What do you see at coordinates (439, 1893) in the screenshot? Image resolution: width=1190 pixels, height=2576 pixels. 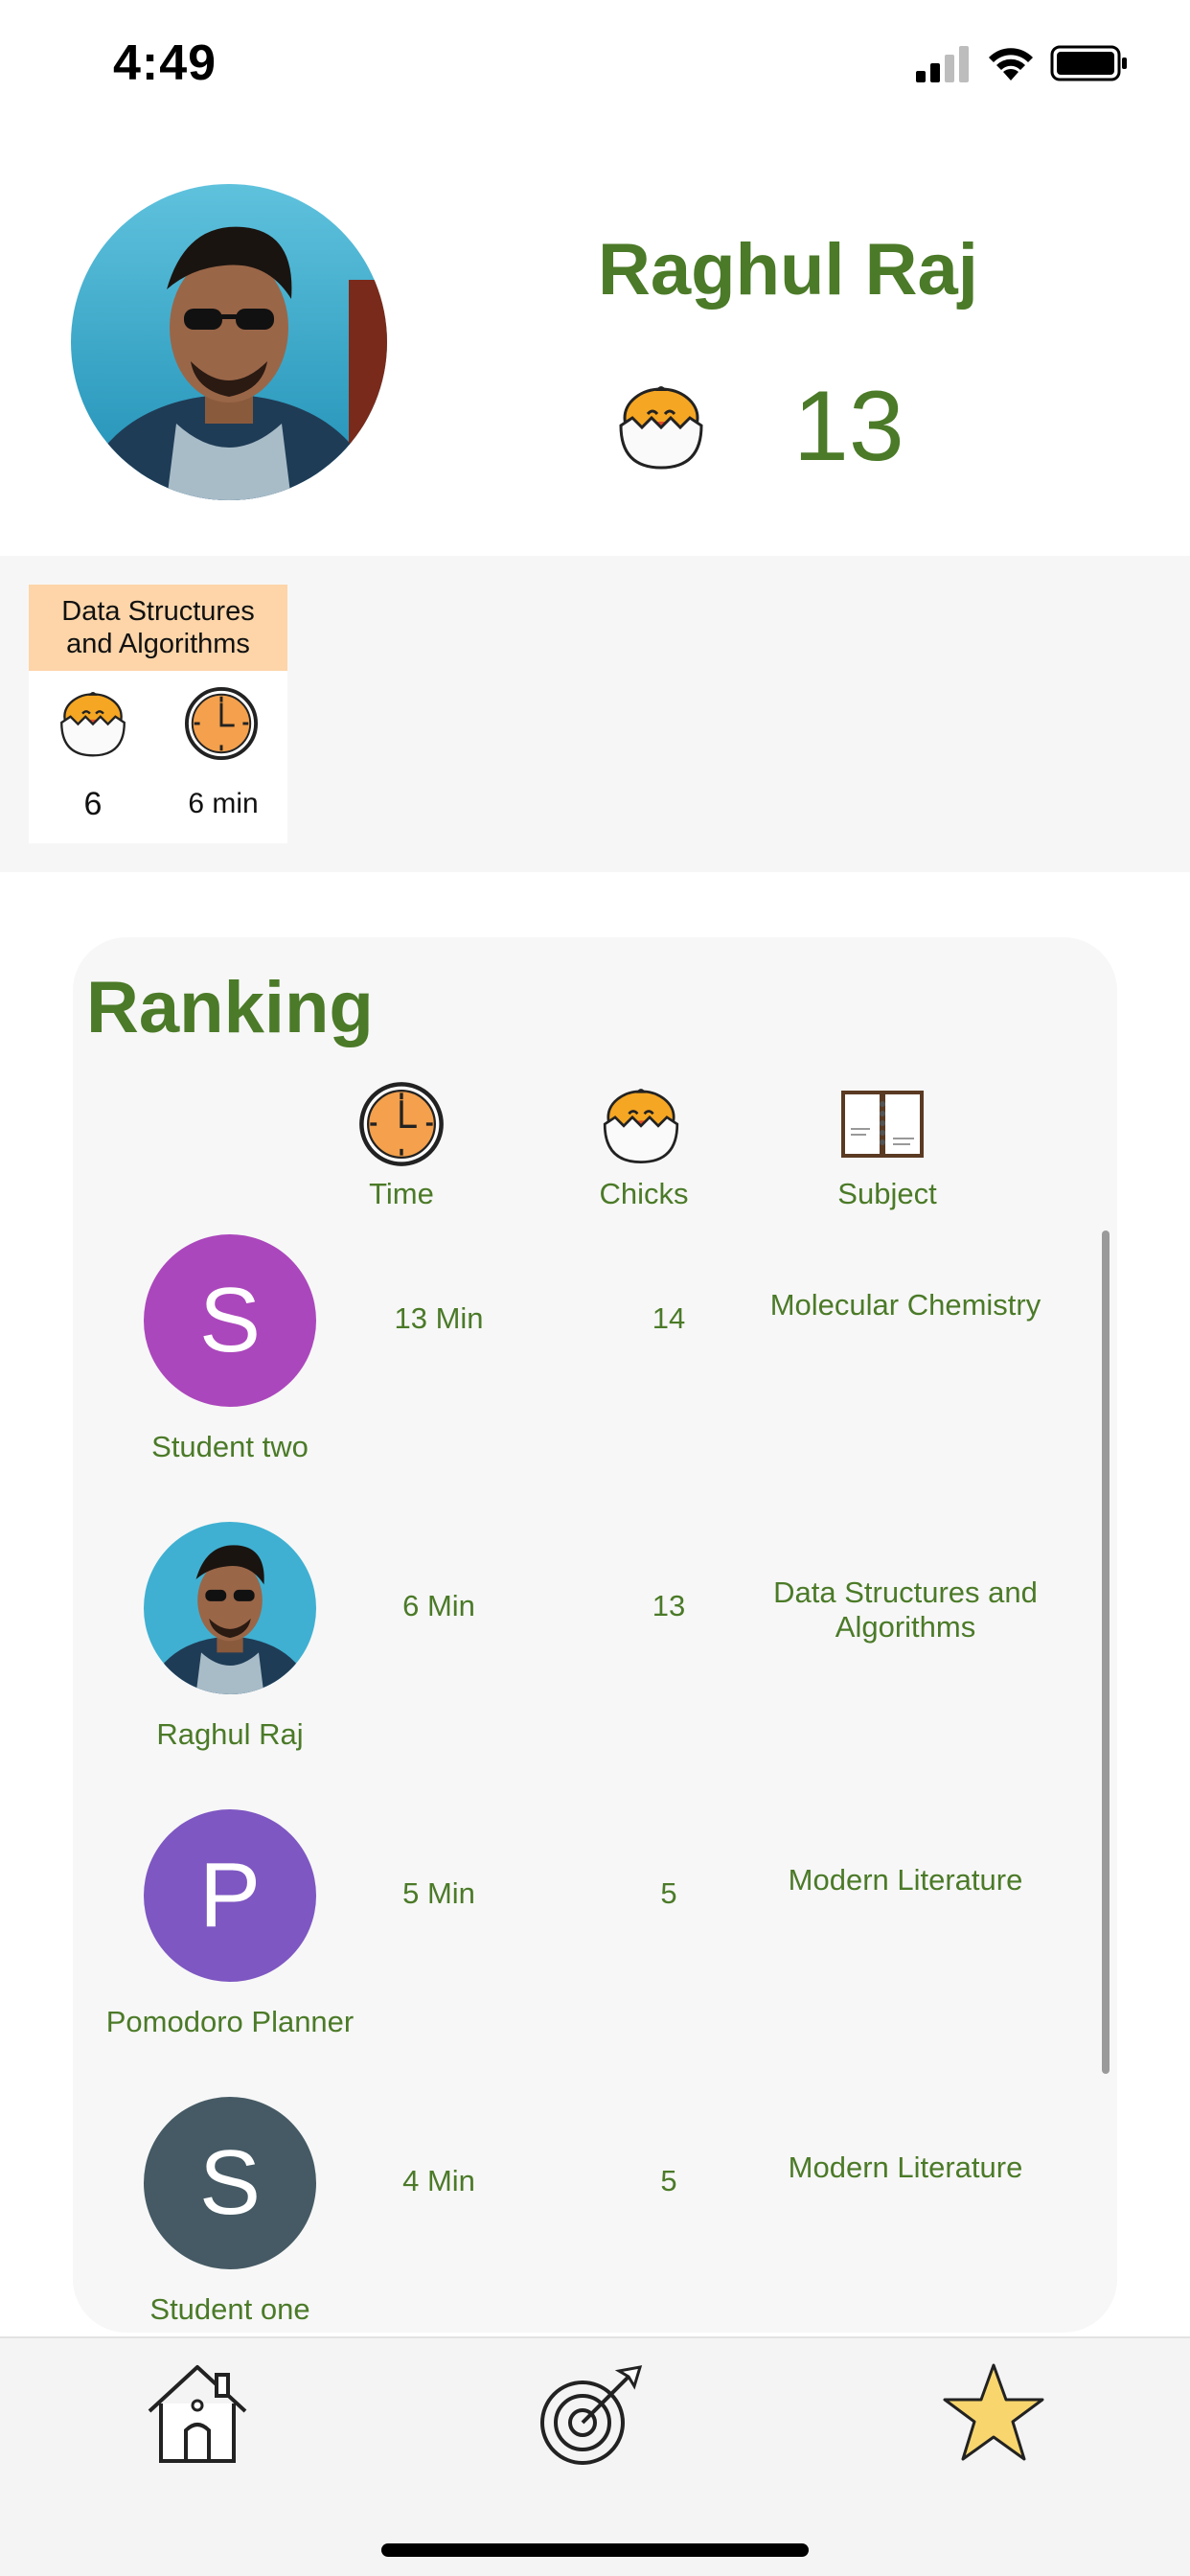 I see `rank-time: 5 Min` at bounding box center [439, 1893].